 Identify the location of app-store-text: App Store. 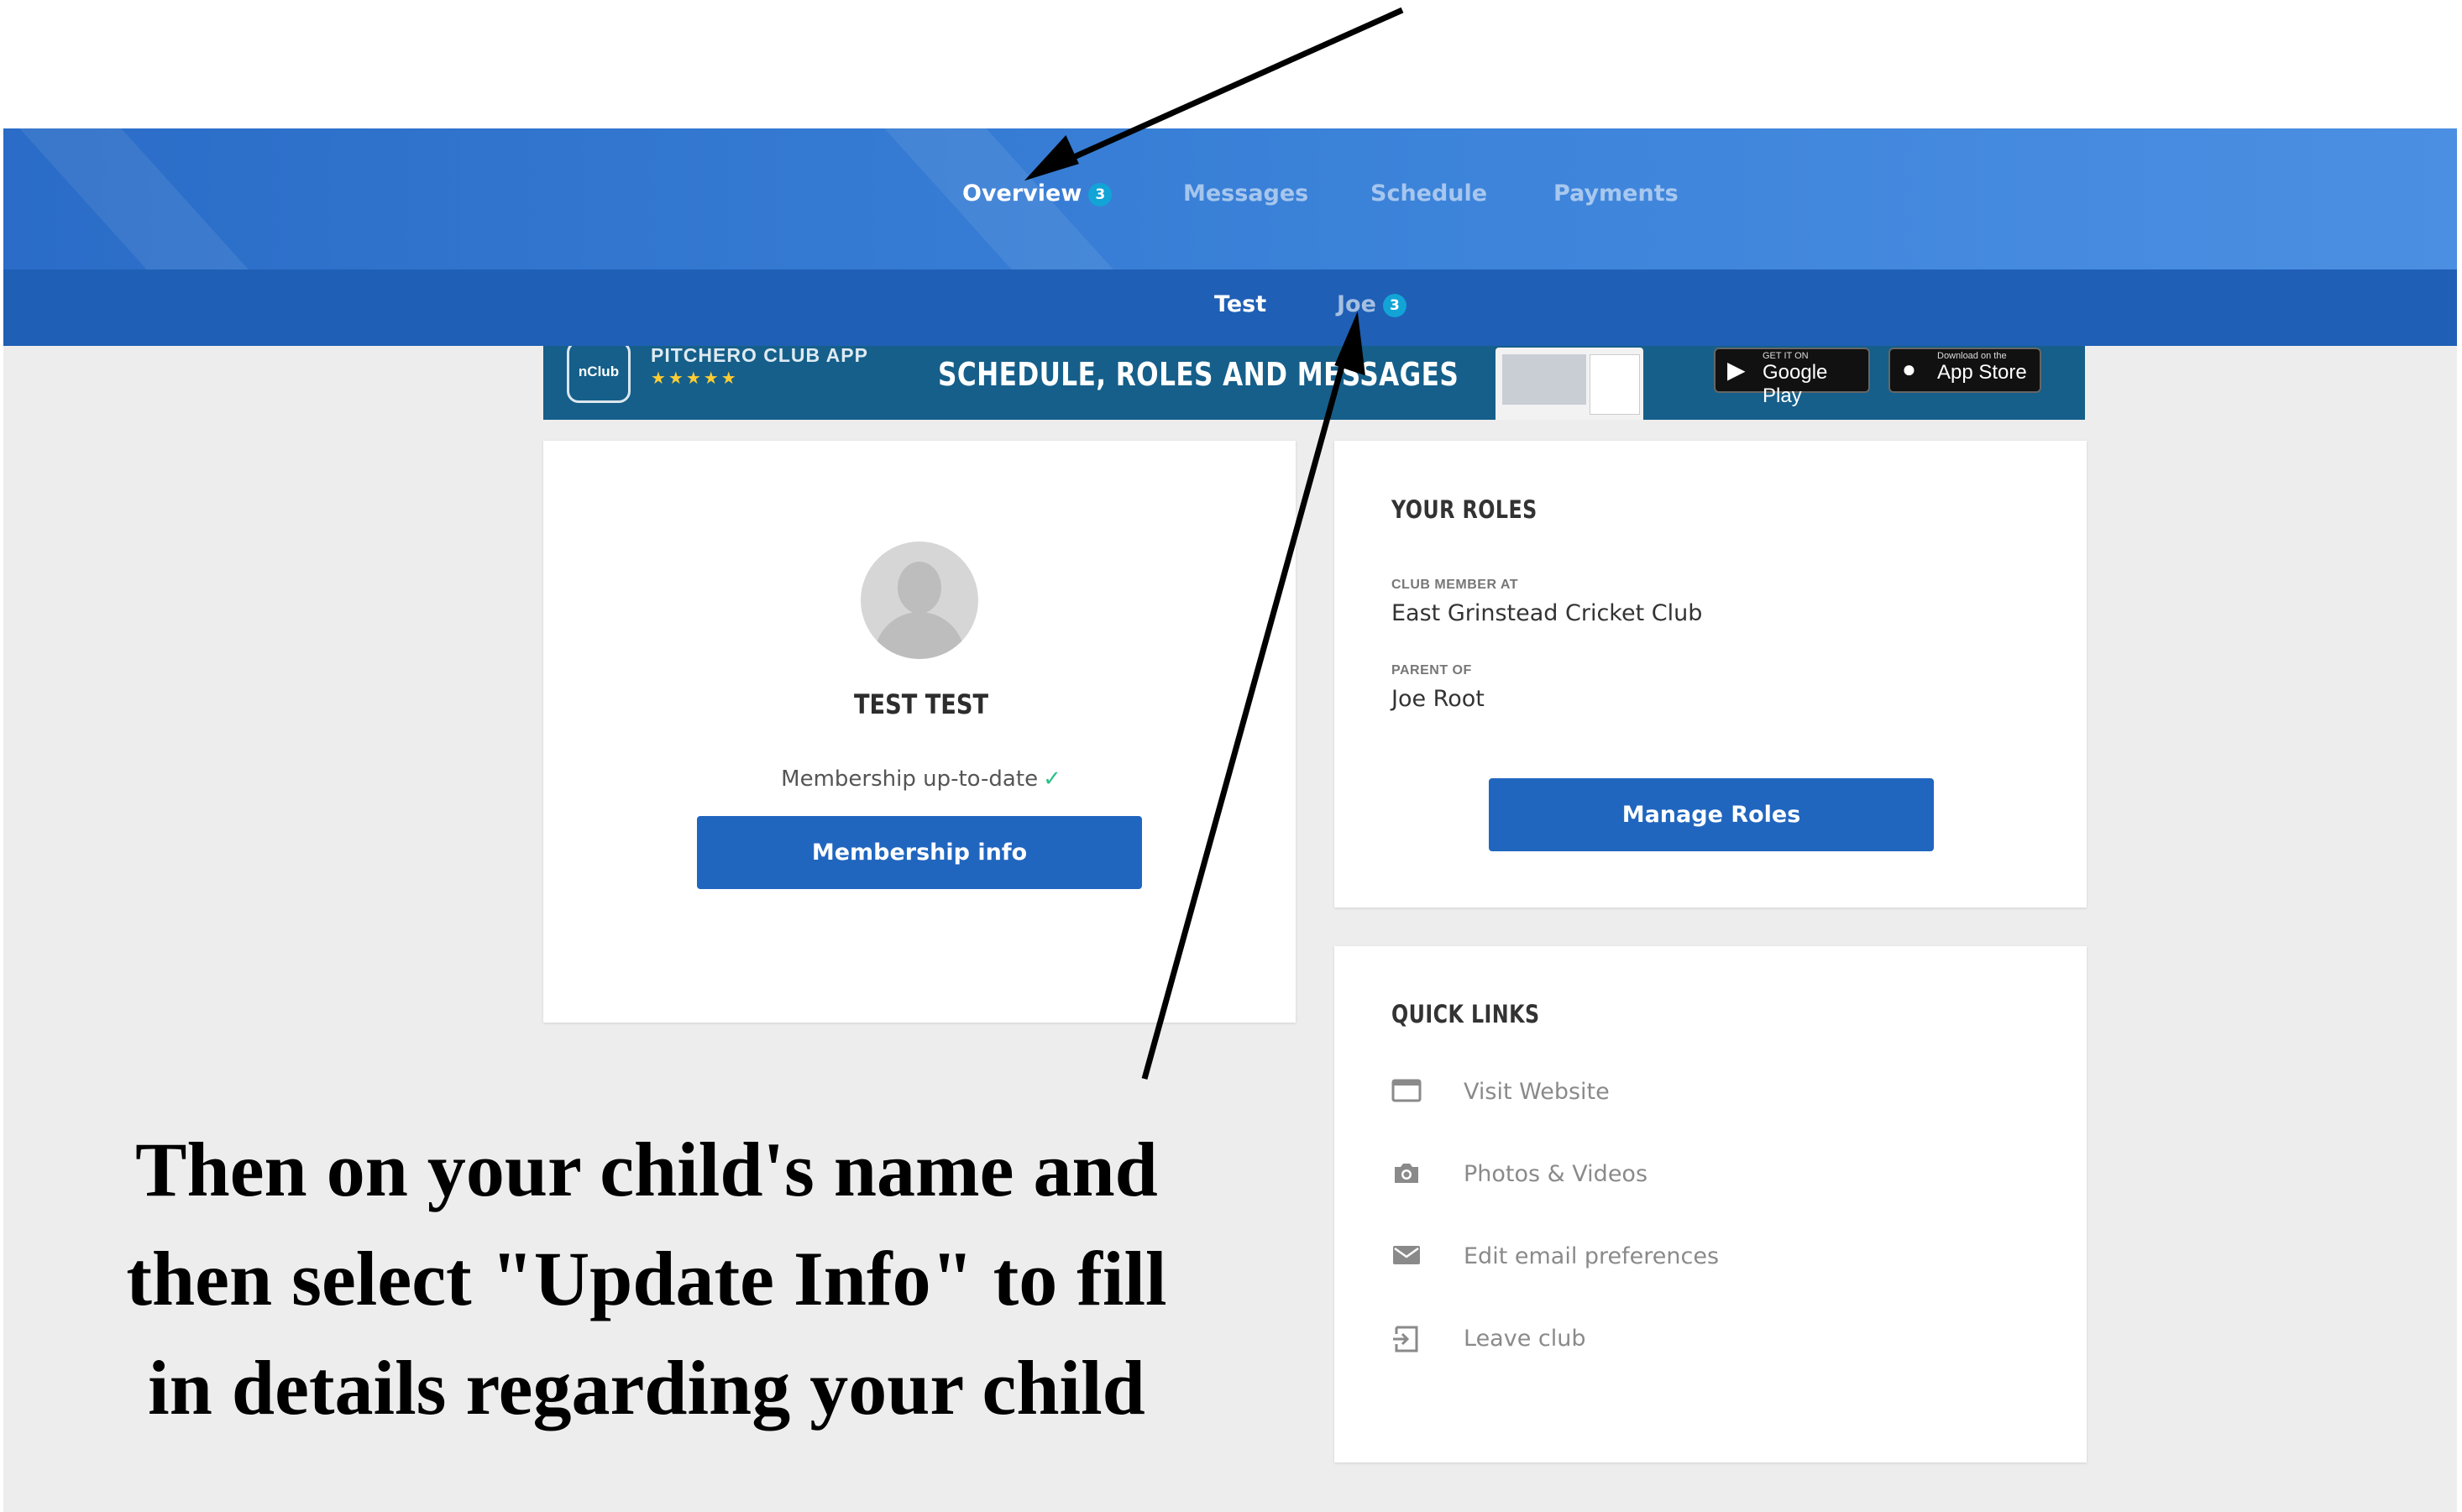
(1982, 372).